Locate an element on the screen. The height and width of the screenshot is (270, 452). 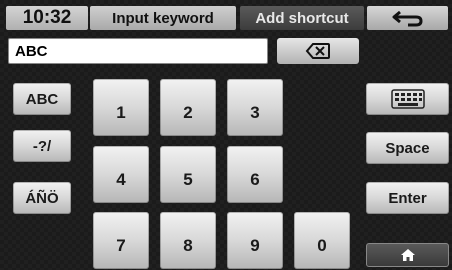
key-8: 8 is located at coordinates (188, 240).